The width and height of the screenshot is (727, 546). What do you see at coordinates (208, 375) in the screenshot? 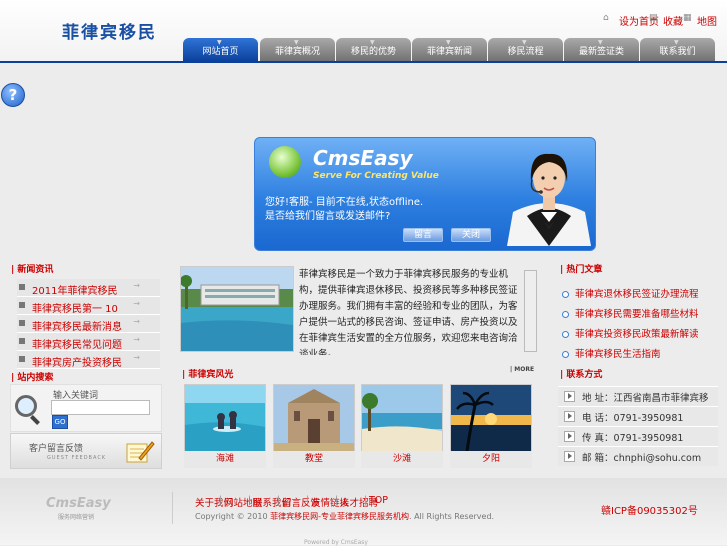
I see `photos-section-title: | 菲律宾风光` at bounding box center [208, 375].